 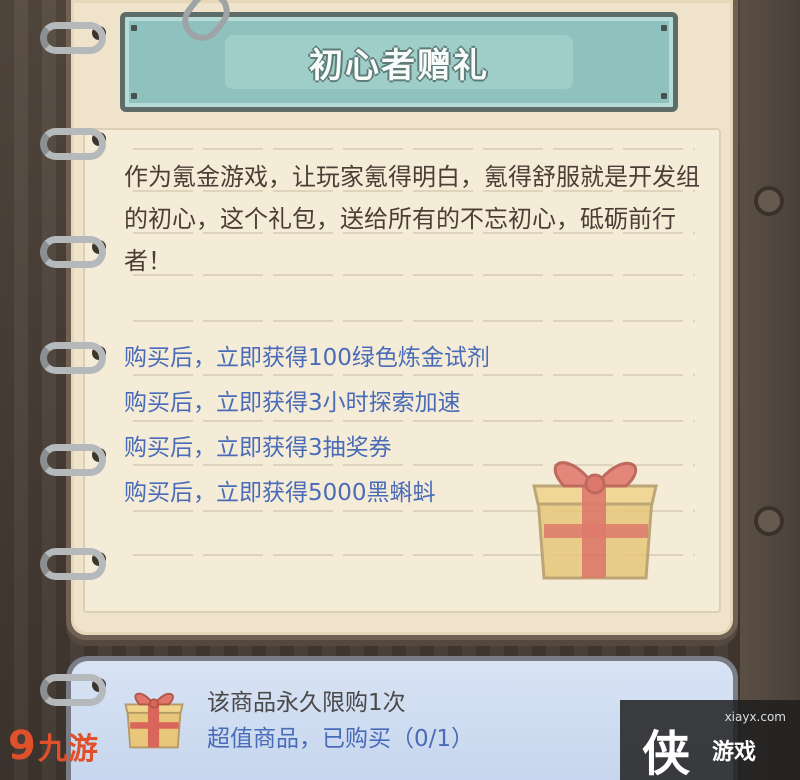 I want to click on xiayx-url: xiayx.com, so click(x=755, y=717).